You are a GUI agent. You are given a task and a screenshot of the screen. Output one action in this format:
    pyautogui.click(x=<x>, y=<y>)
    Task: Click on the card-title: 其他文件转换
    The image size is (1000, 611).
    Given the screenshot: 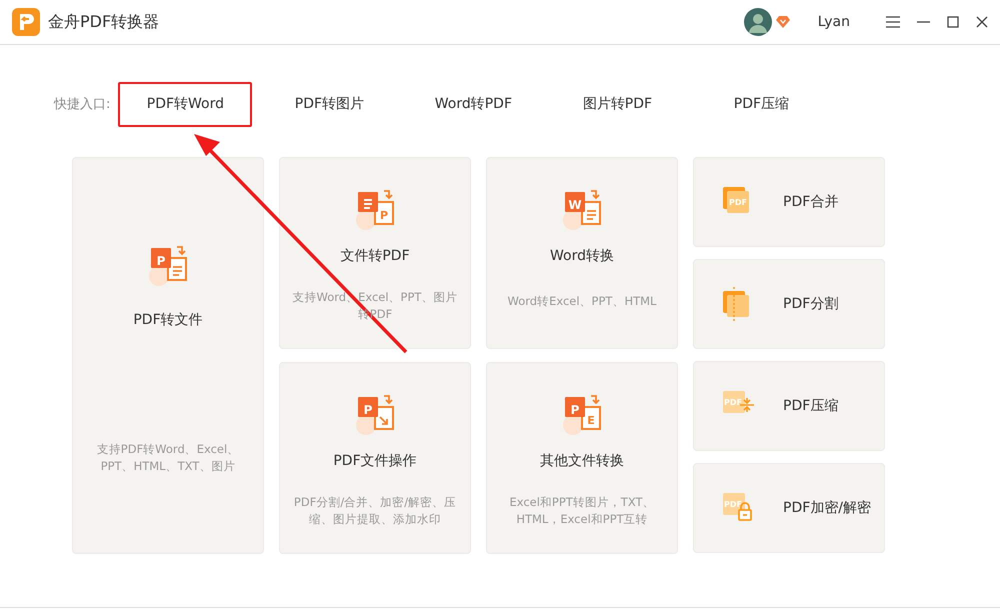 What is the action you would take?
    pyautogui.click(x=582, y=461)
    